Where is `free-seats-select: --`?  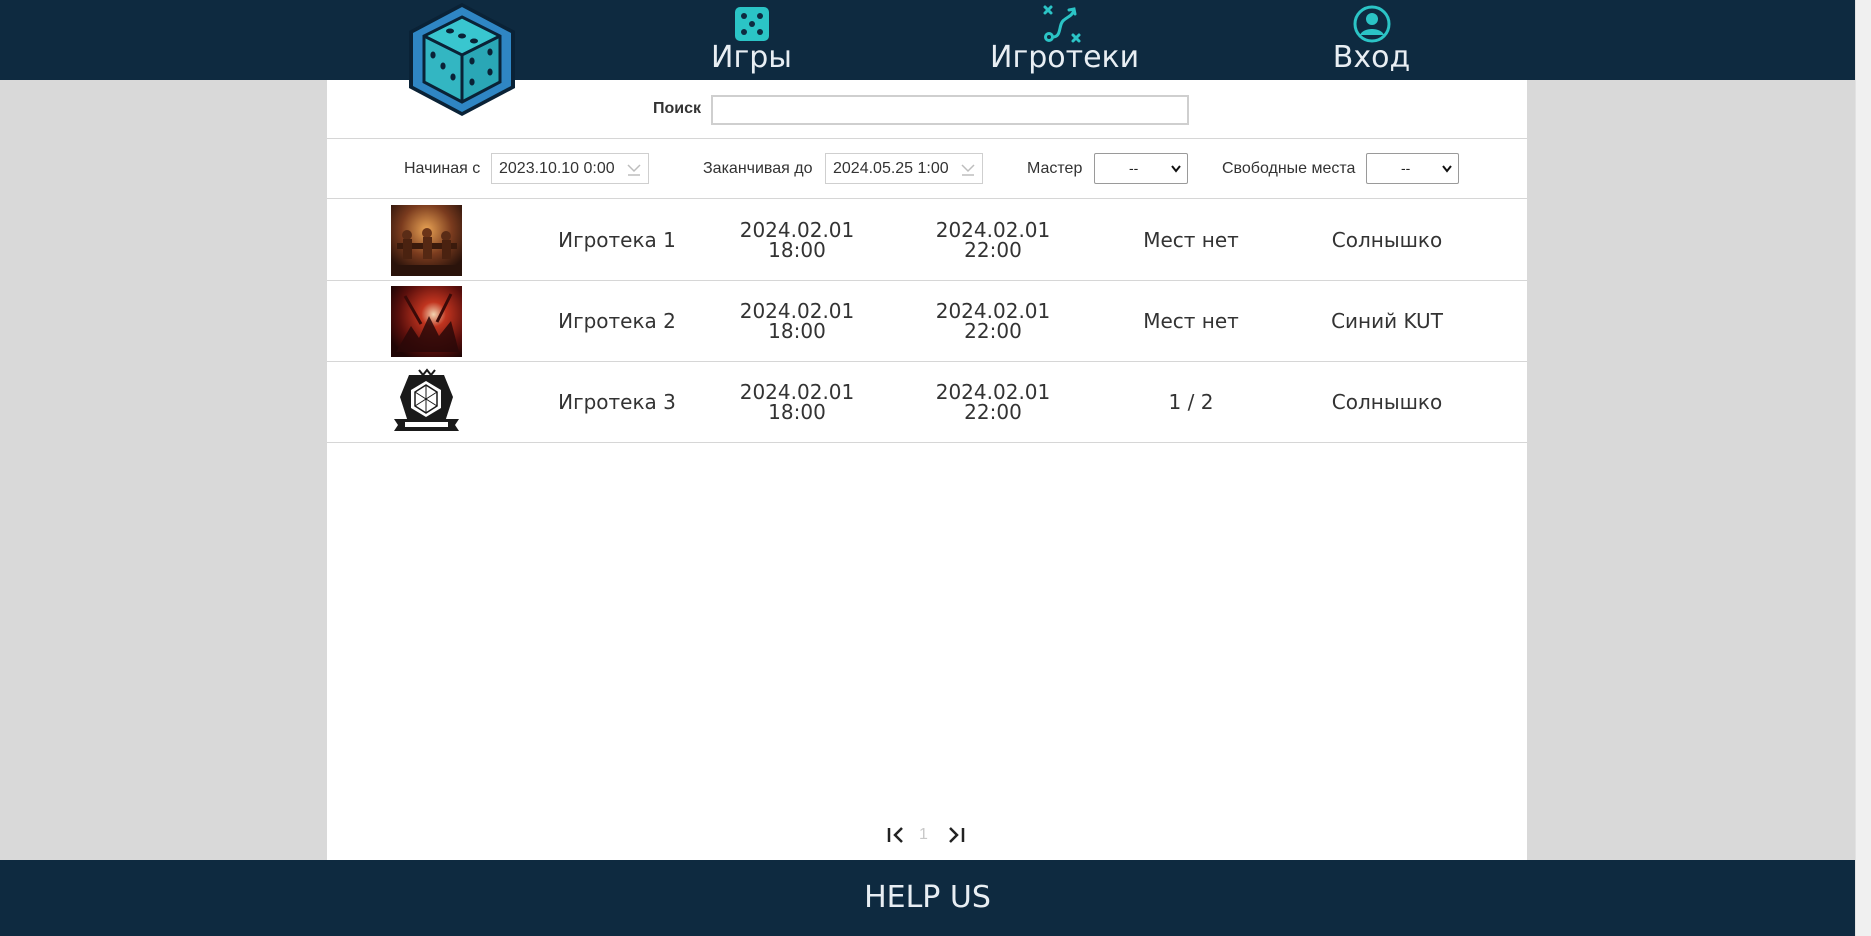
free-seats-select: -- is located at coordinates (1412, 168).